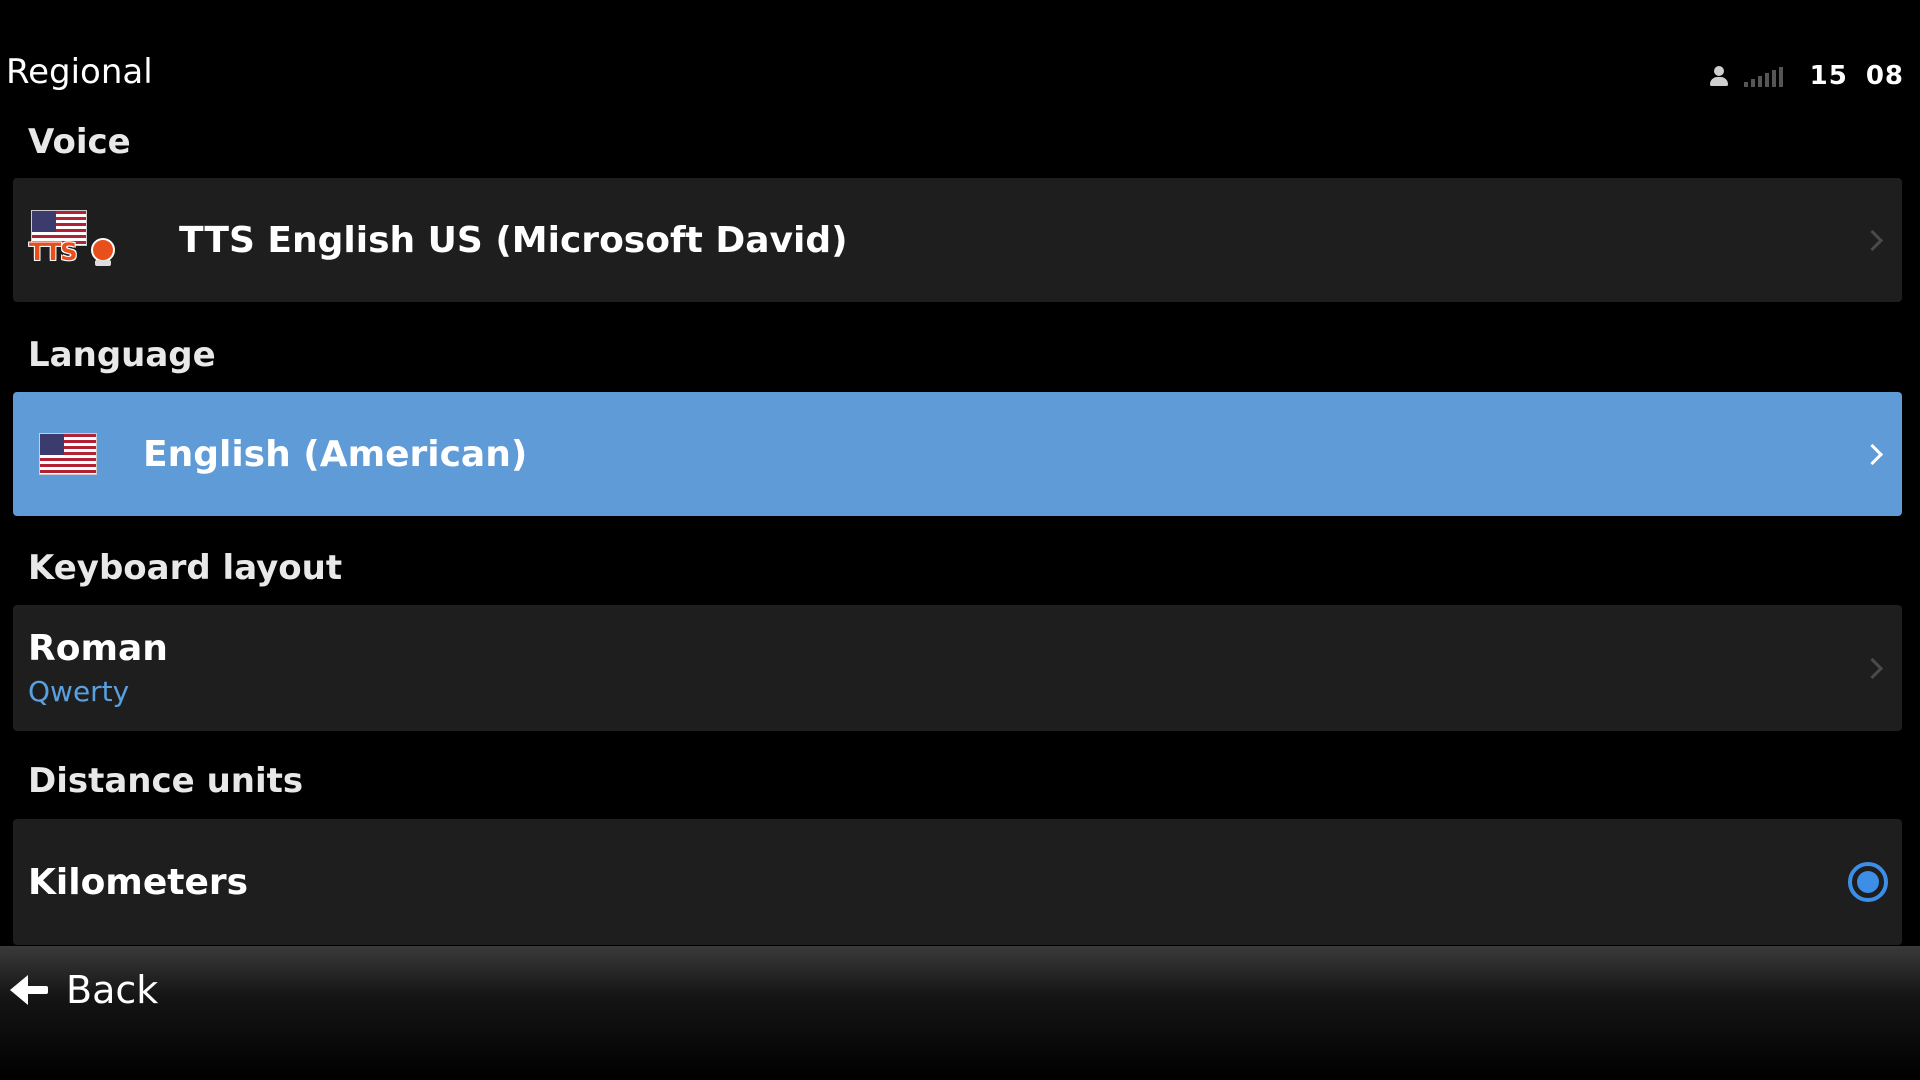 This screenshot has height=1080, width=1920. Describe the element at coordinates (79, 72) in the screenshot. I see `page-title: Regional` at that location.